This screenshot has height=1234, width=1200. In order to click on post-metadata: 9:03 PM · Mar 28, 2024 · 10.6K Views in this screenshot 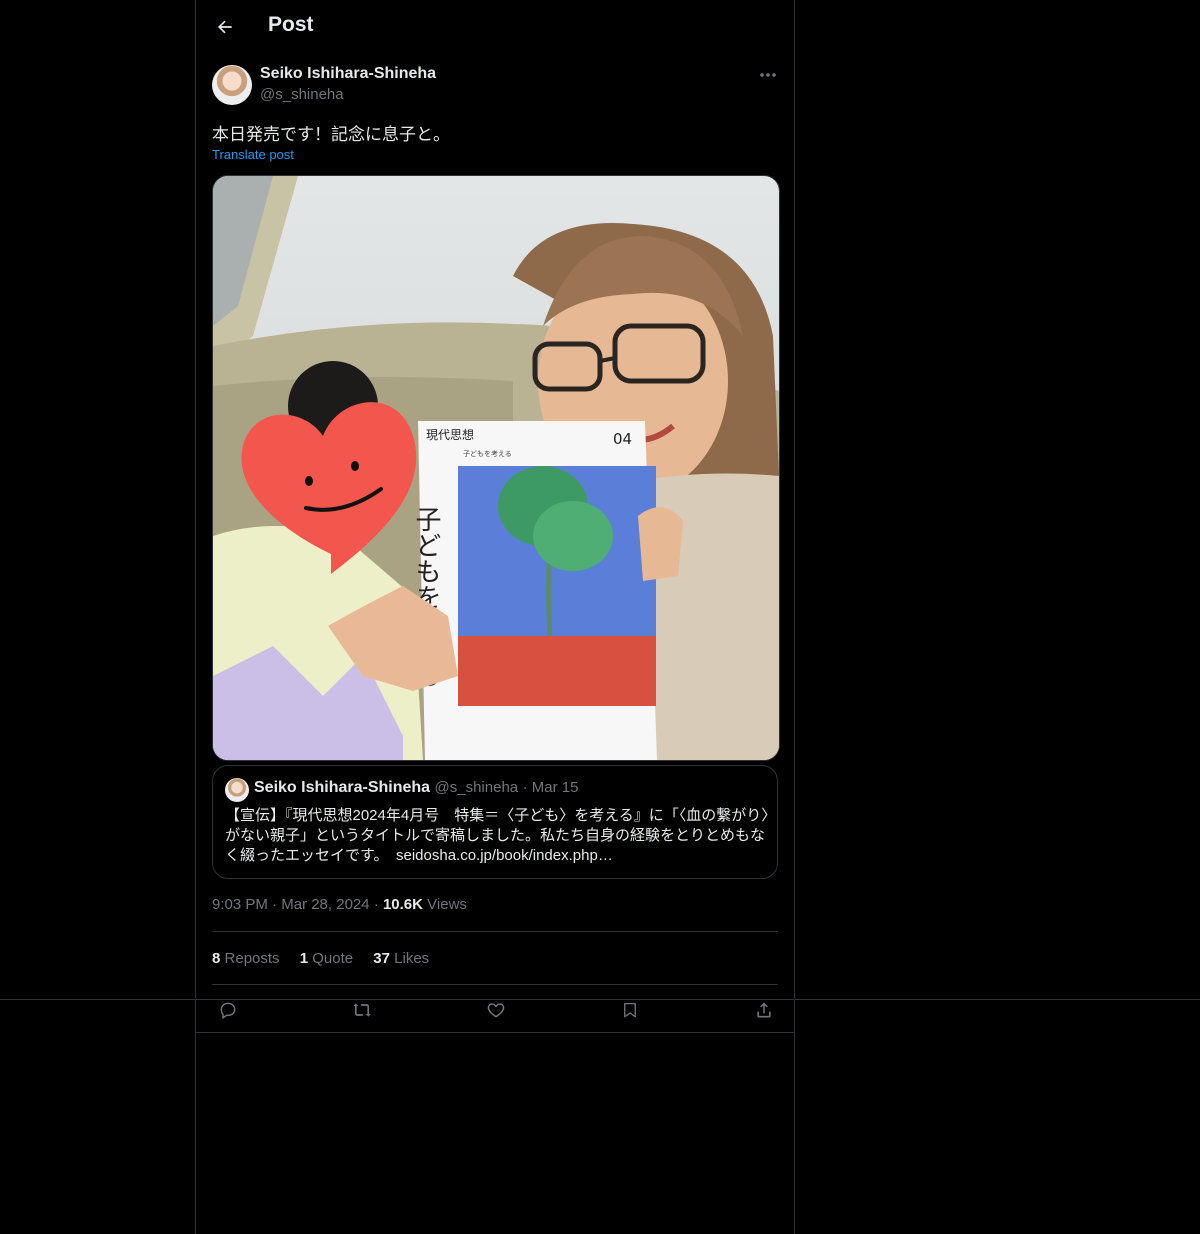, I will do `click(339, 904)`.